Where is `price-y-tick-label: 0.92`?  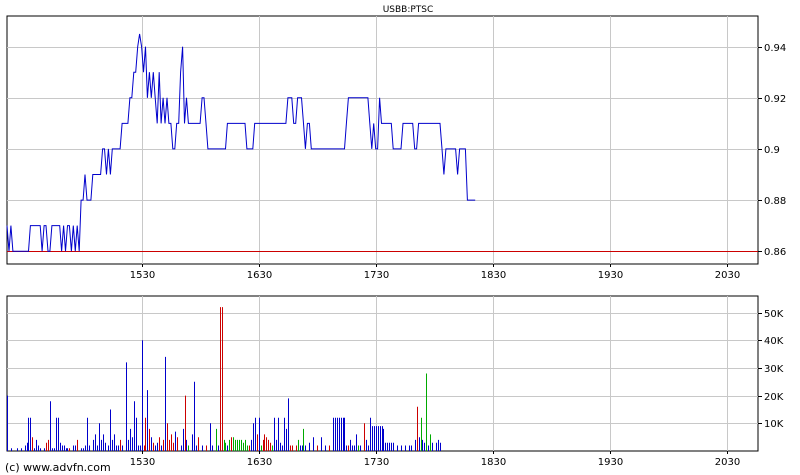
price-y-tick-label: 0.92 is located at coordinates (775, 99).